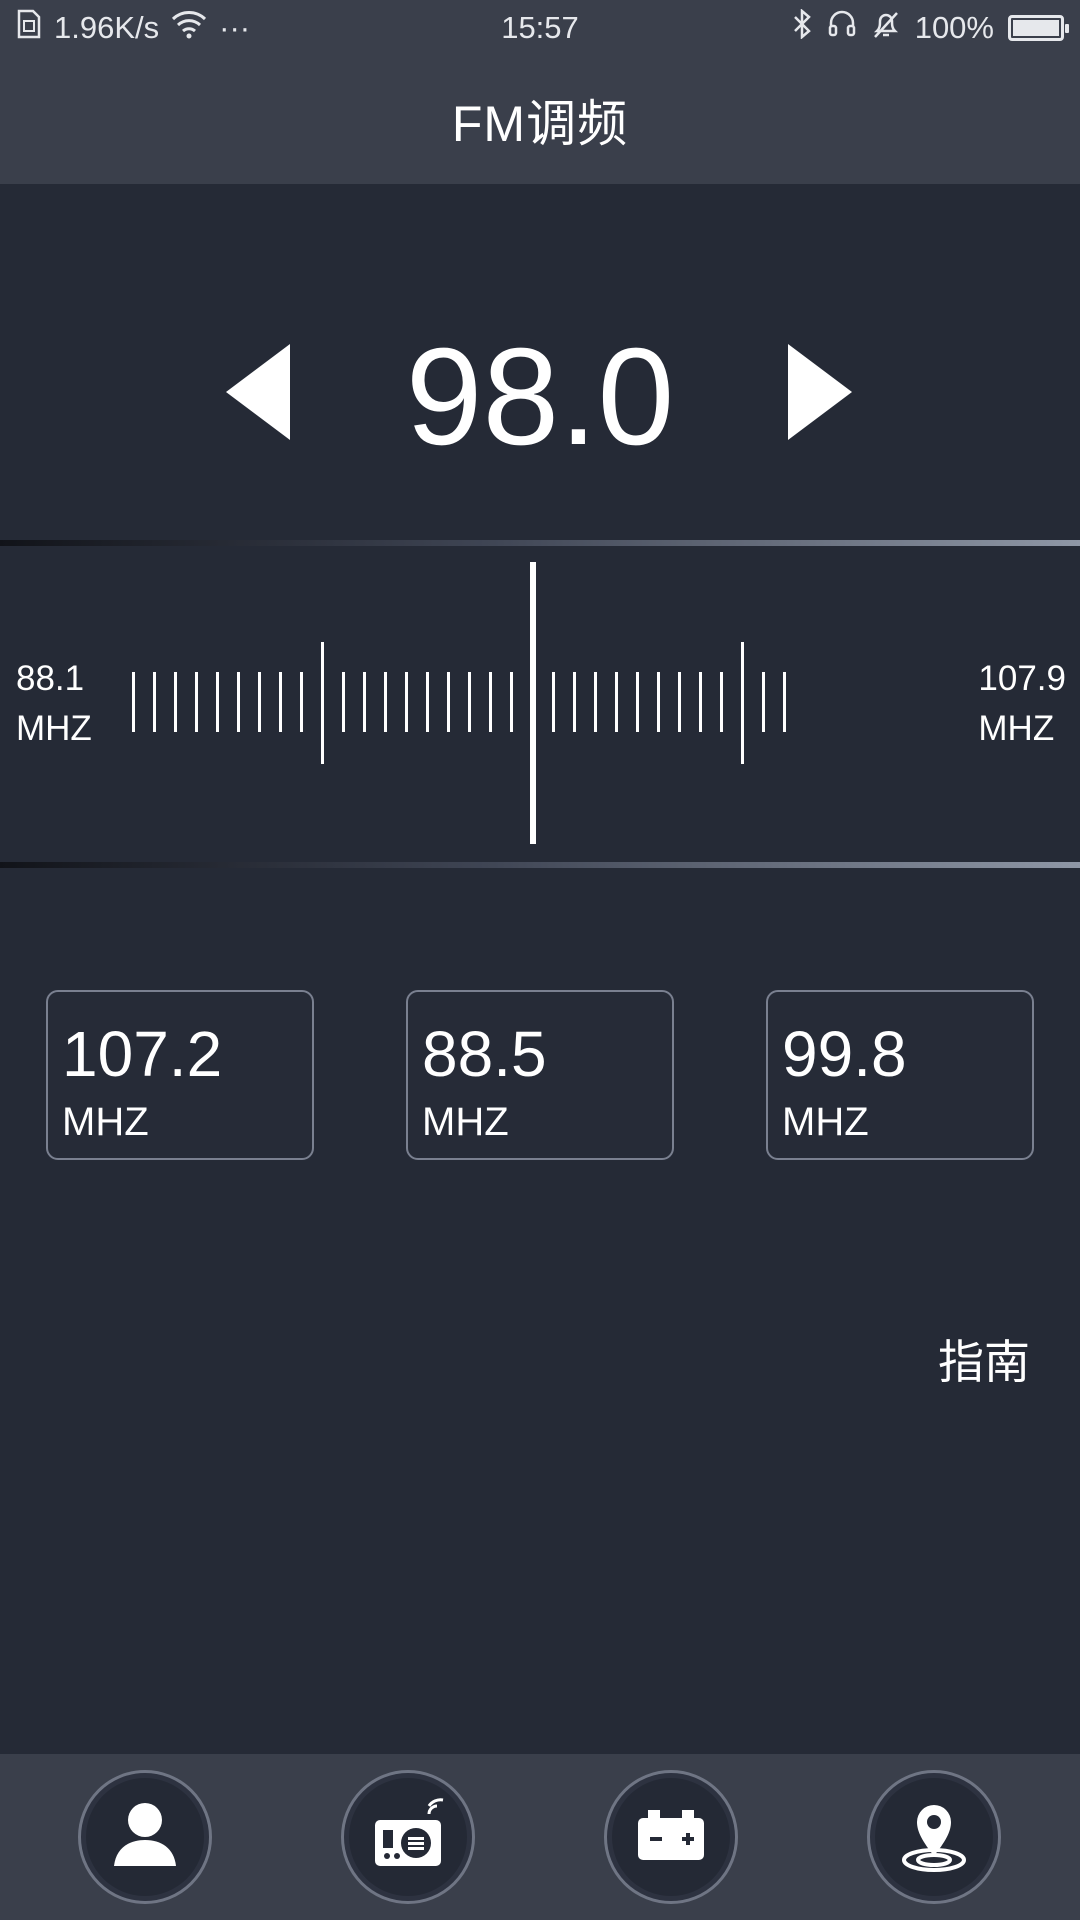 This screenshot has width=1080, height=1920. I want to click on user-icon, so click(145, 1837).